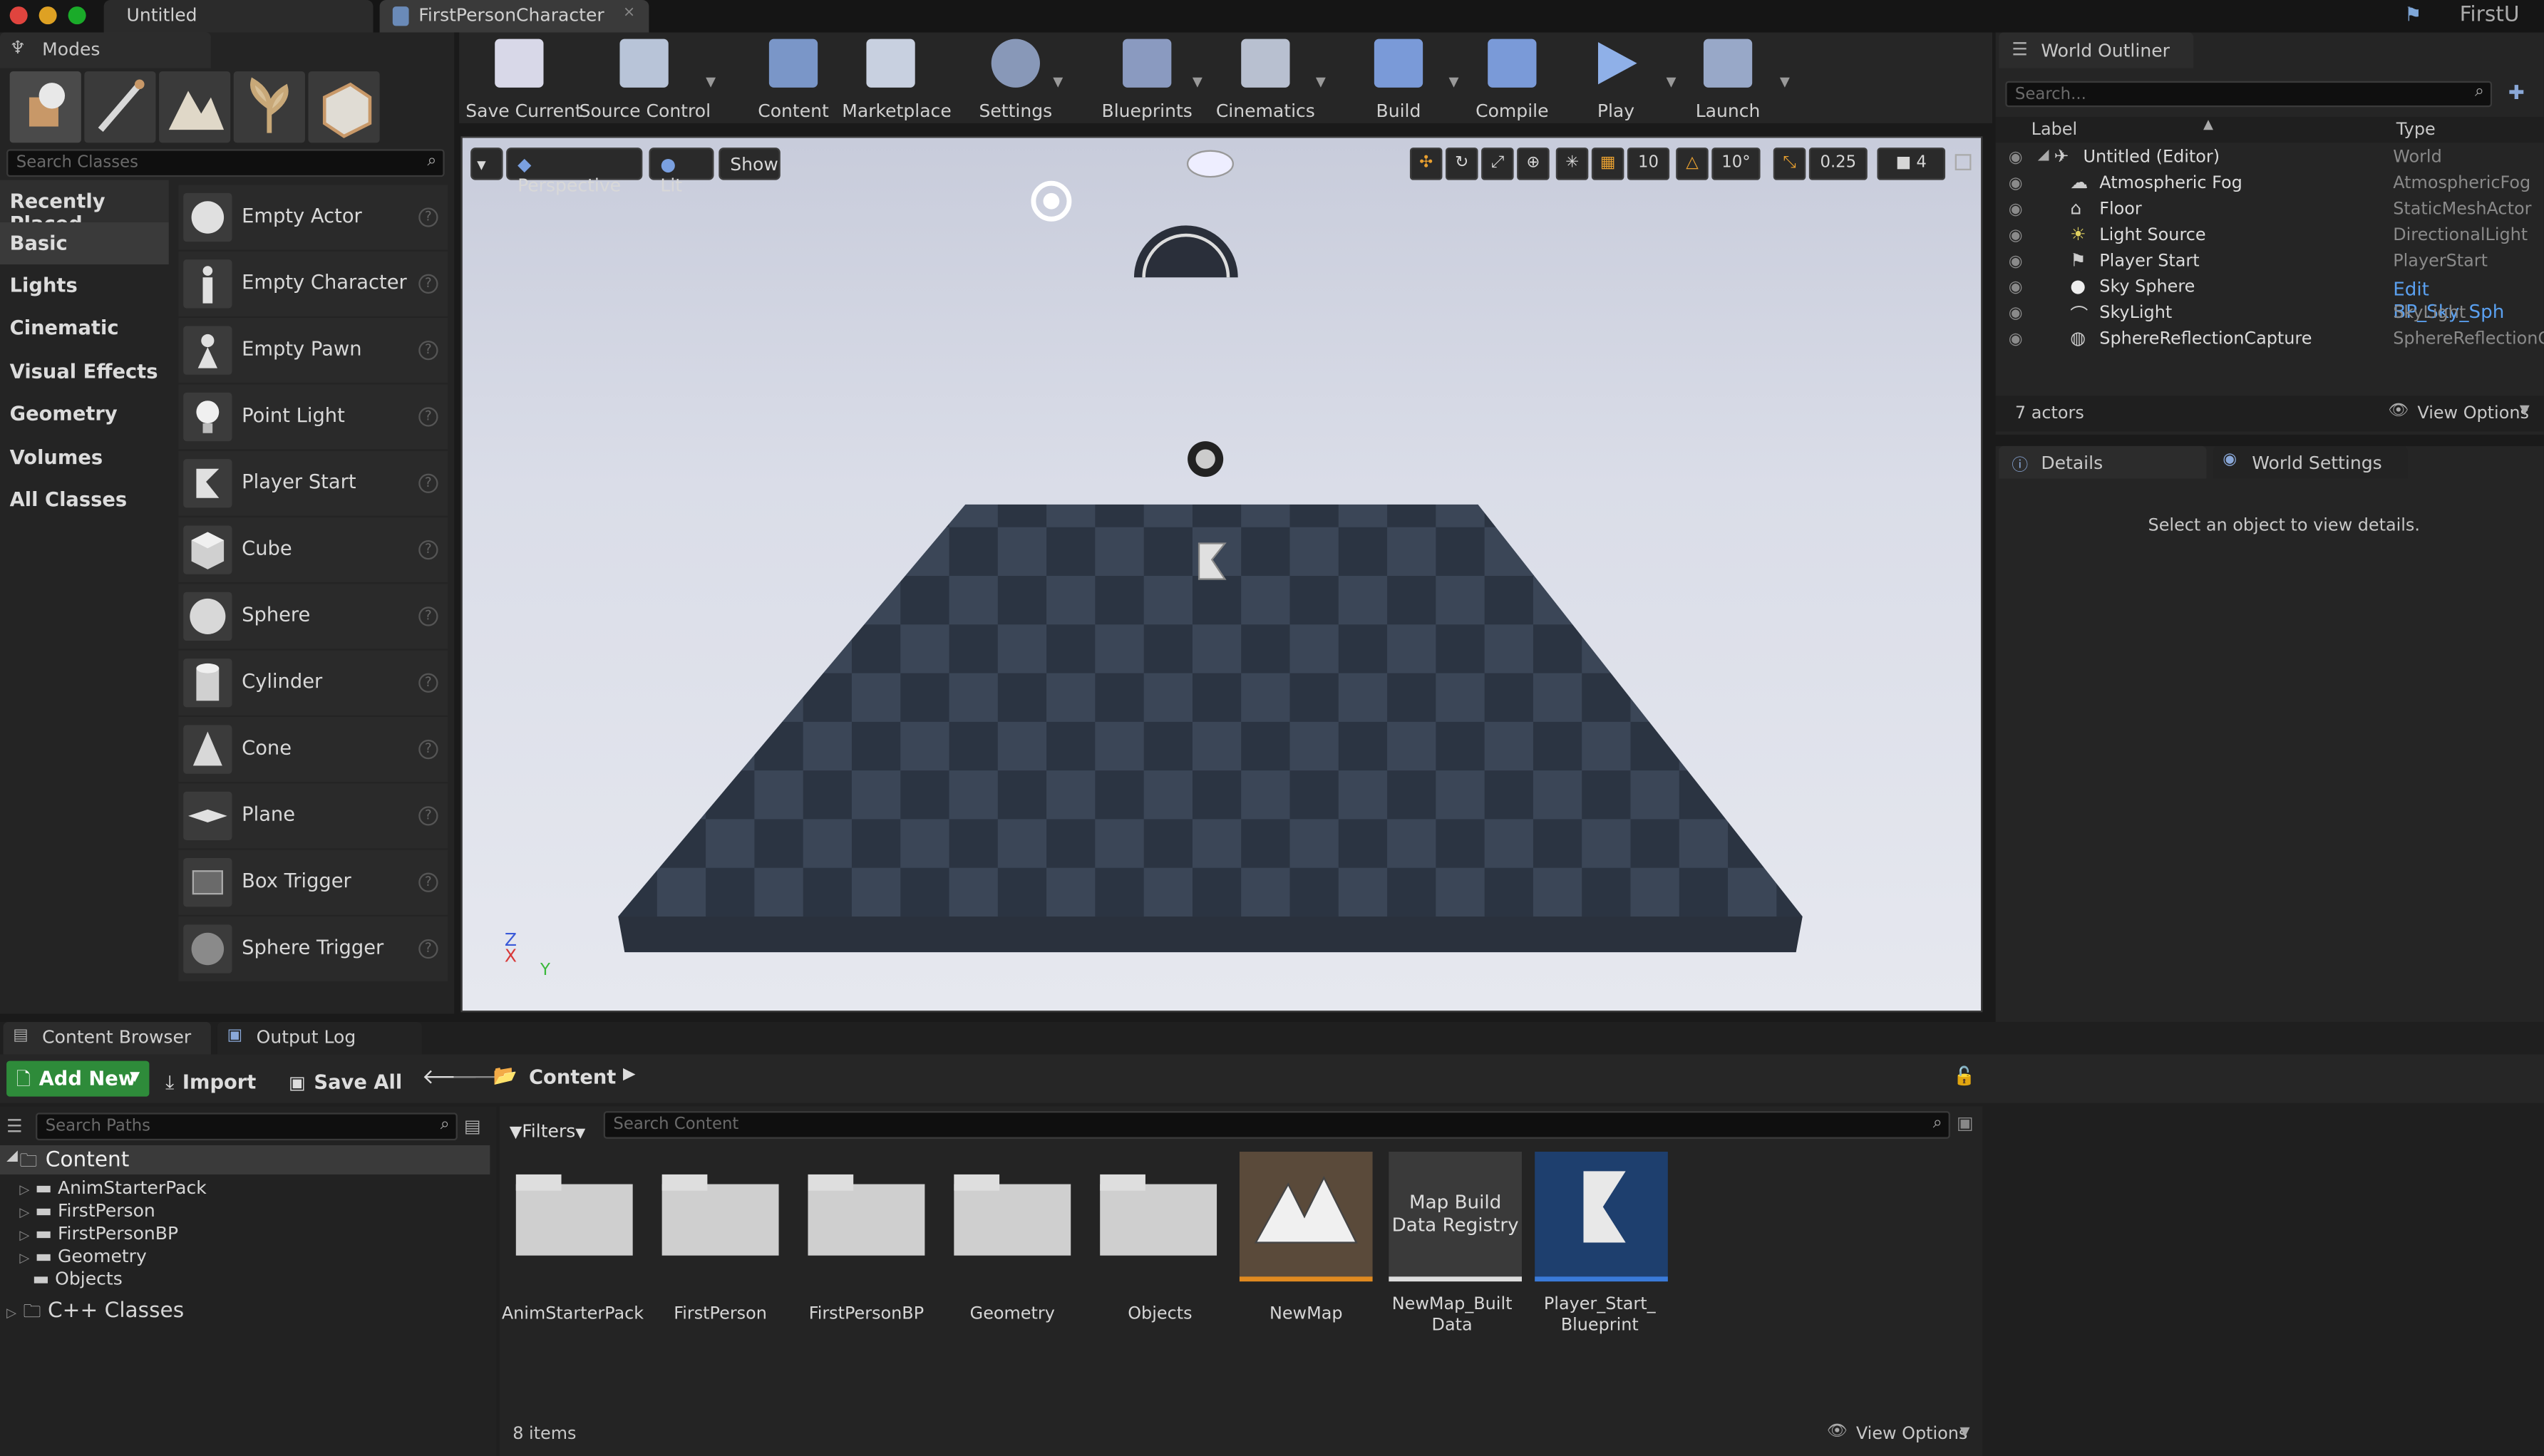  What do you see at coordinates (82, 1256) in the screenshot?
I see `tree-item-geometry: ▷ ▬ Geometry` at bounding box center [82, 1256].